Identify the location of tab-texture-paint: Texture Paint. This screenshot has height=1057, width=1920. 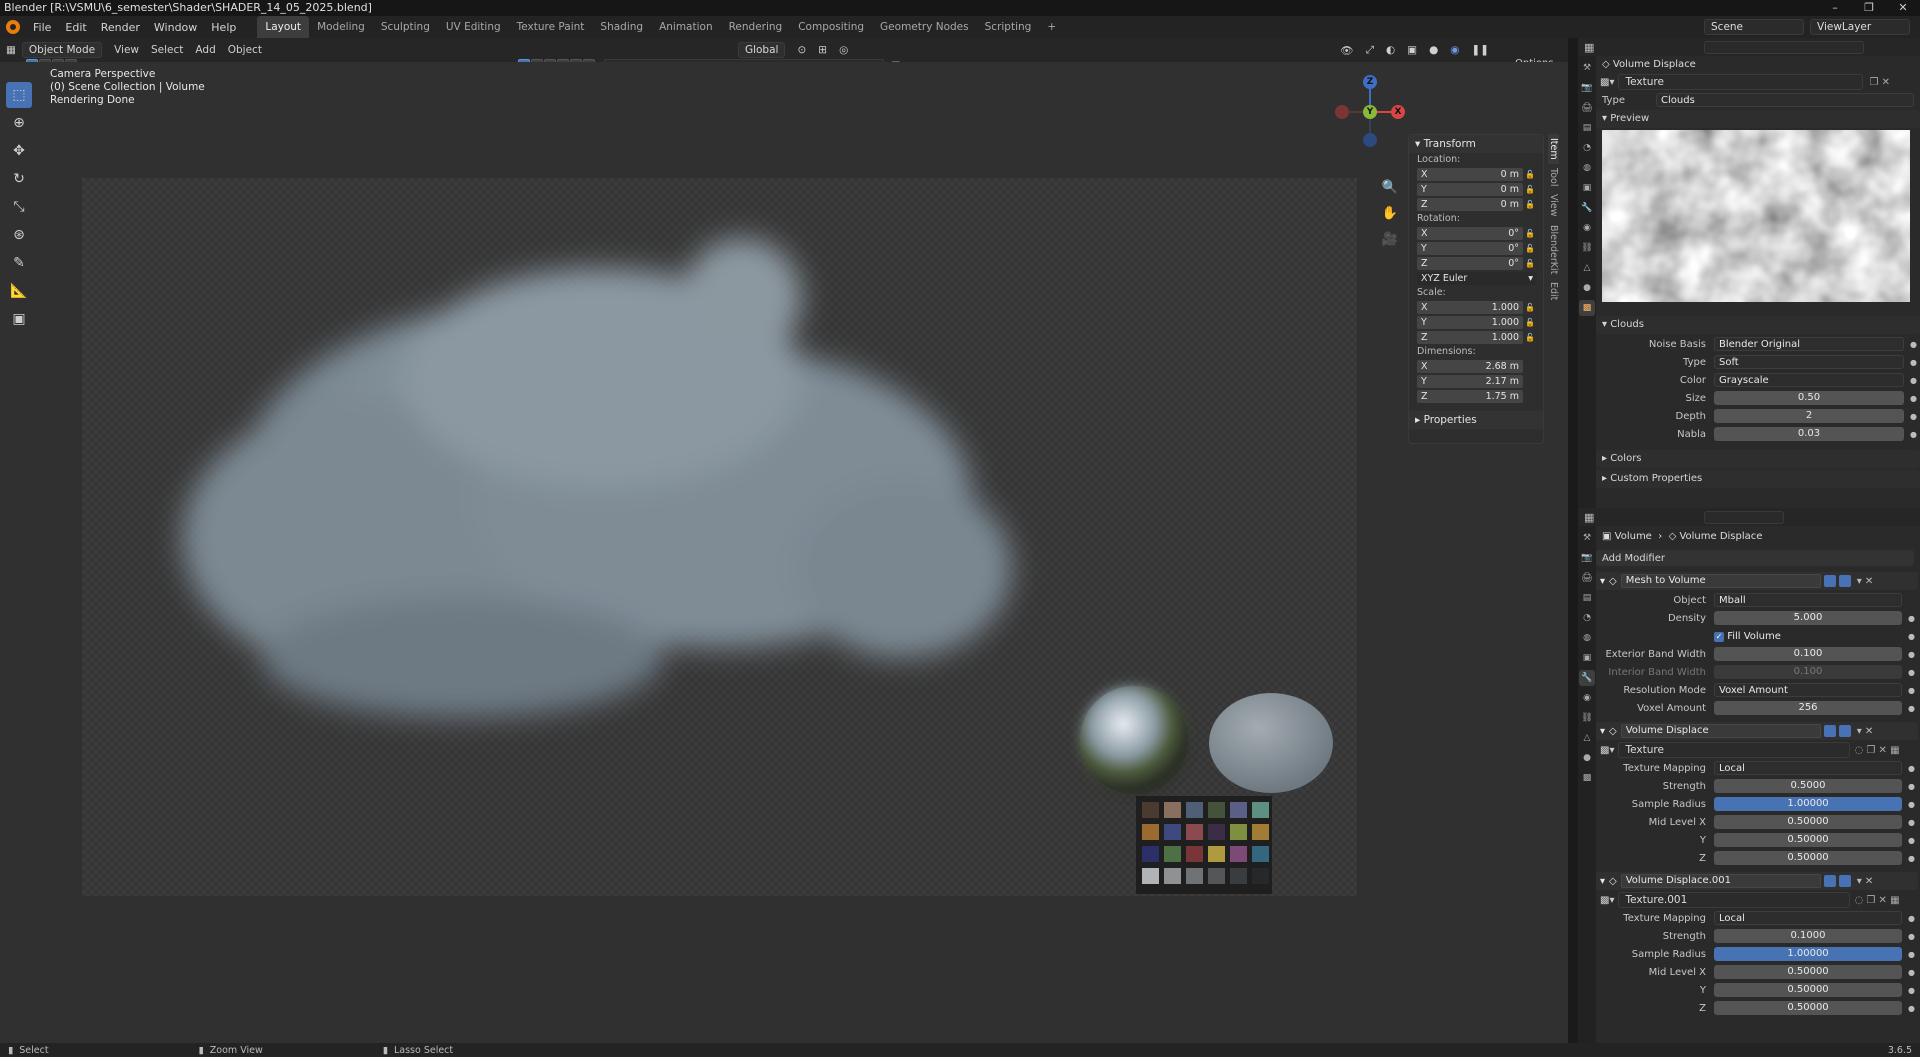
(551, 27).